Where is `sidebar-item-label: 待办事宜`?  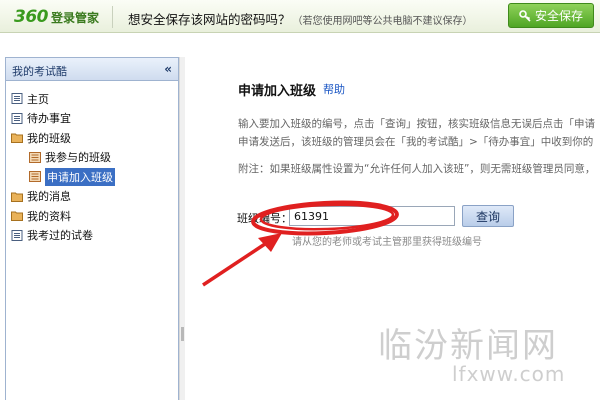
sidebar-item-label: 待办事宜 is located at coordinates (49, 119).